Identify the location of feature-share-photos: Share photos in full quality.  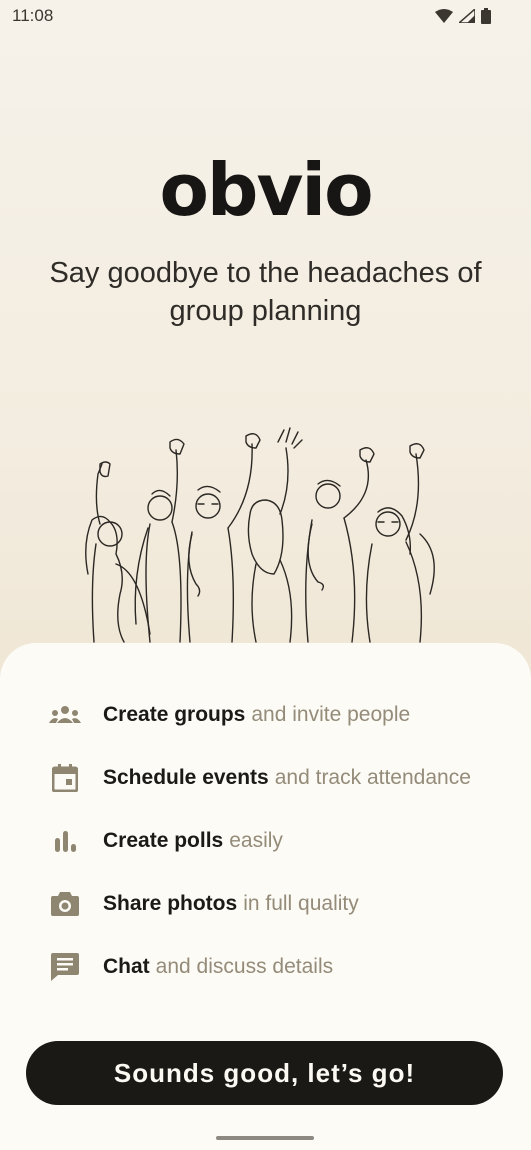
(203, 904).